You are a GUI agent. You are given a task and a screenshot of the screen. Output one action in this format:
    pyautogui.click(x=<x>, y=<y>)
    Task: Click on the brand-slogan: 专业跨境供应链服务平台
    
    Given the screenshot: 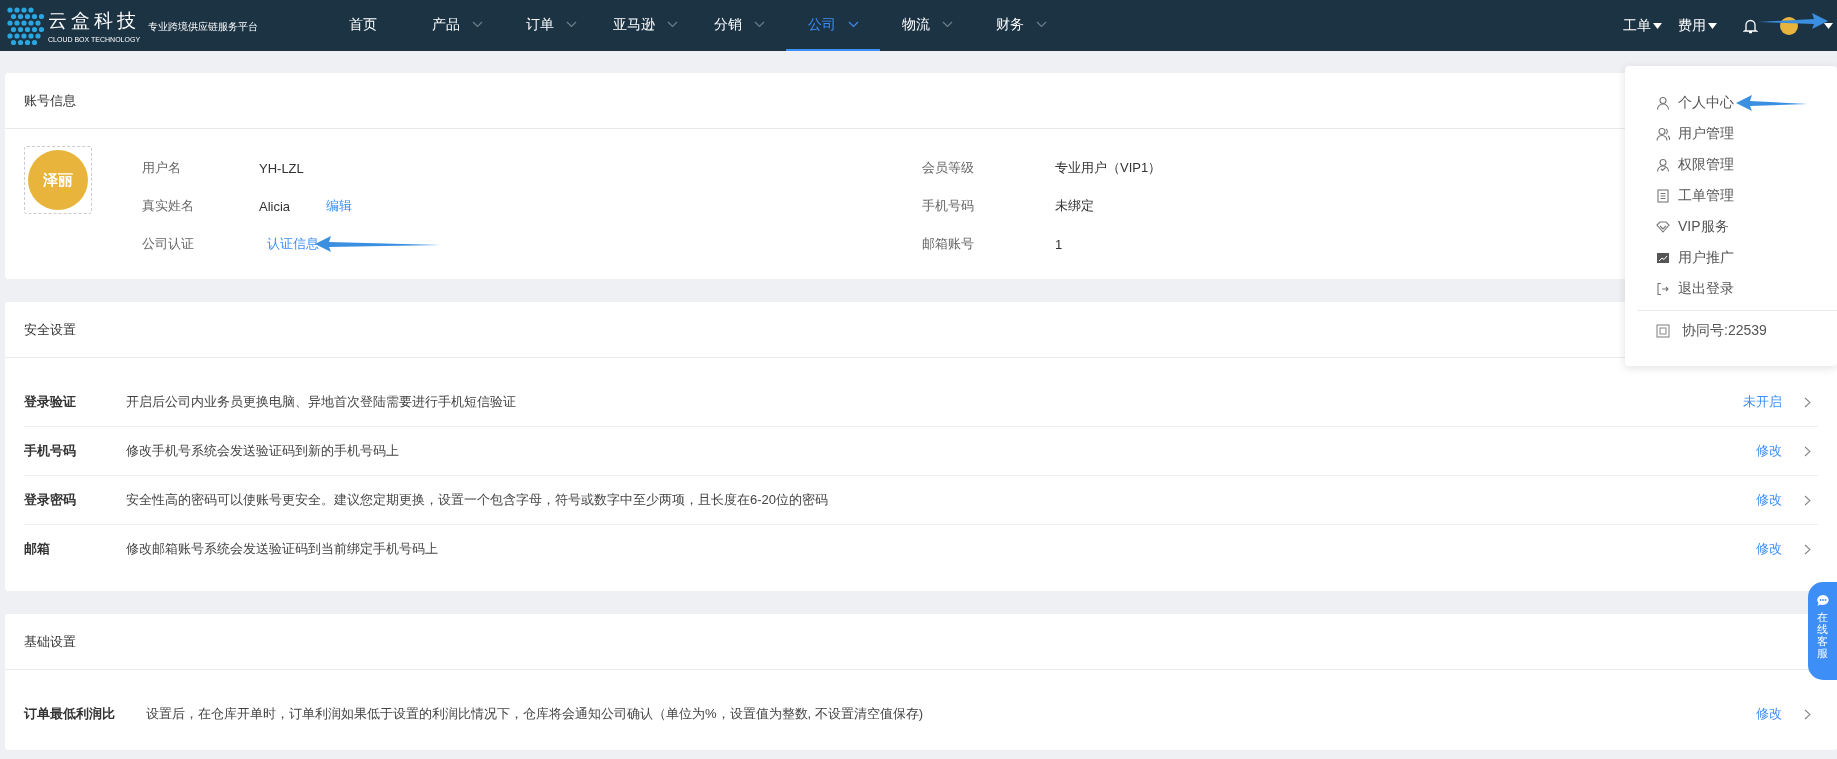 What is the action you would take?
    pyautogui.click(x=203, y=27)
    